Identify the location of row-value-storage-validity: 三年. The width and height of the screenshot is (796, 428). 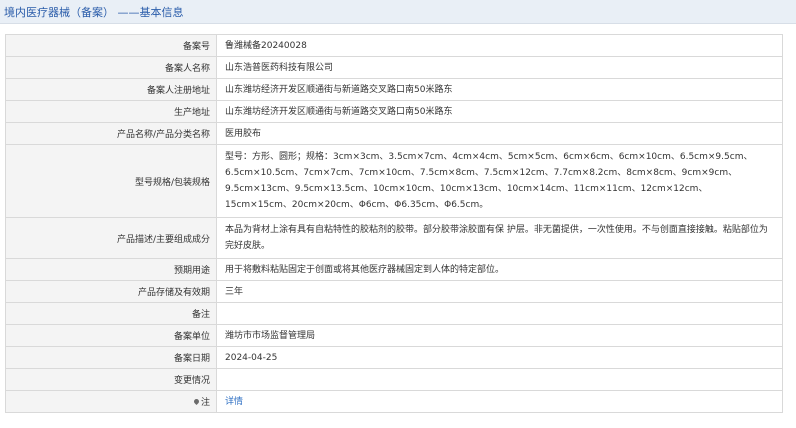
(499, 291).